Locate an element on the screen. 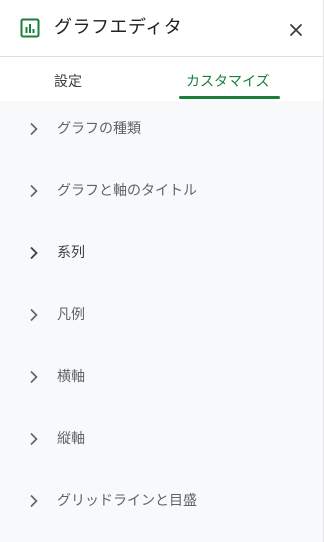 The image size is (324, 542). panel-title: グラフエディタ is located at coordinates (118, 27).